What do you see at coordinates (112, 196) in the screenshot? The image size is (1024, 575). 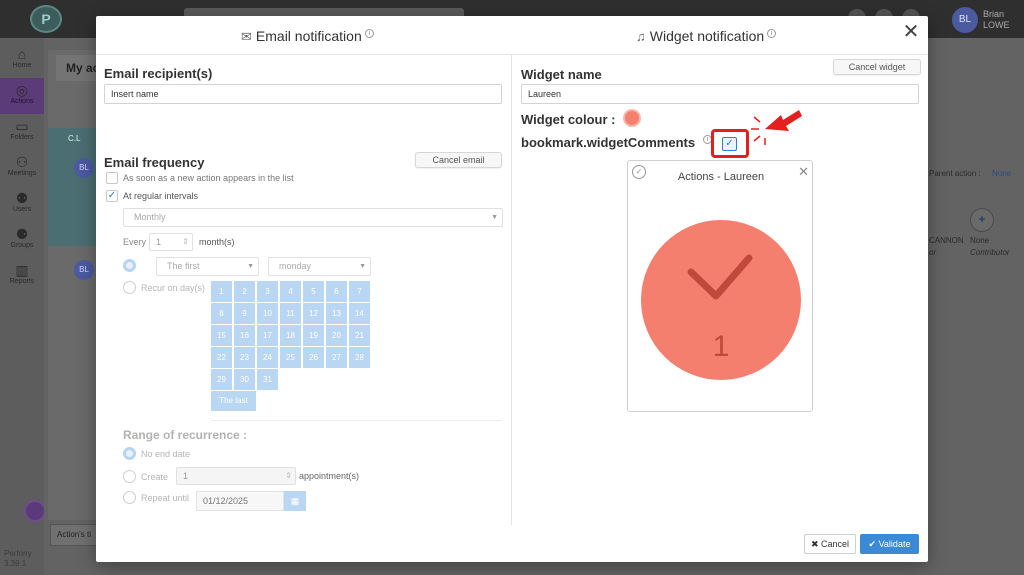 I see `regular-intervals-checkbox: ✓` at bounding box center [112, 196].